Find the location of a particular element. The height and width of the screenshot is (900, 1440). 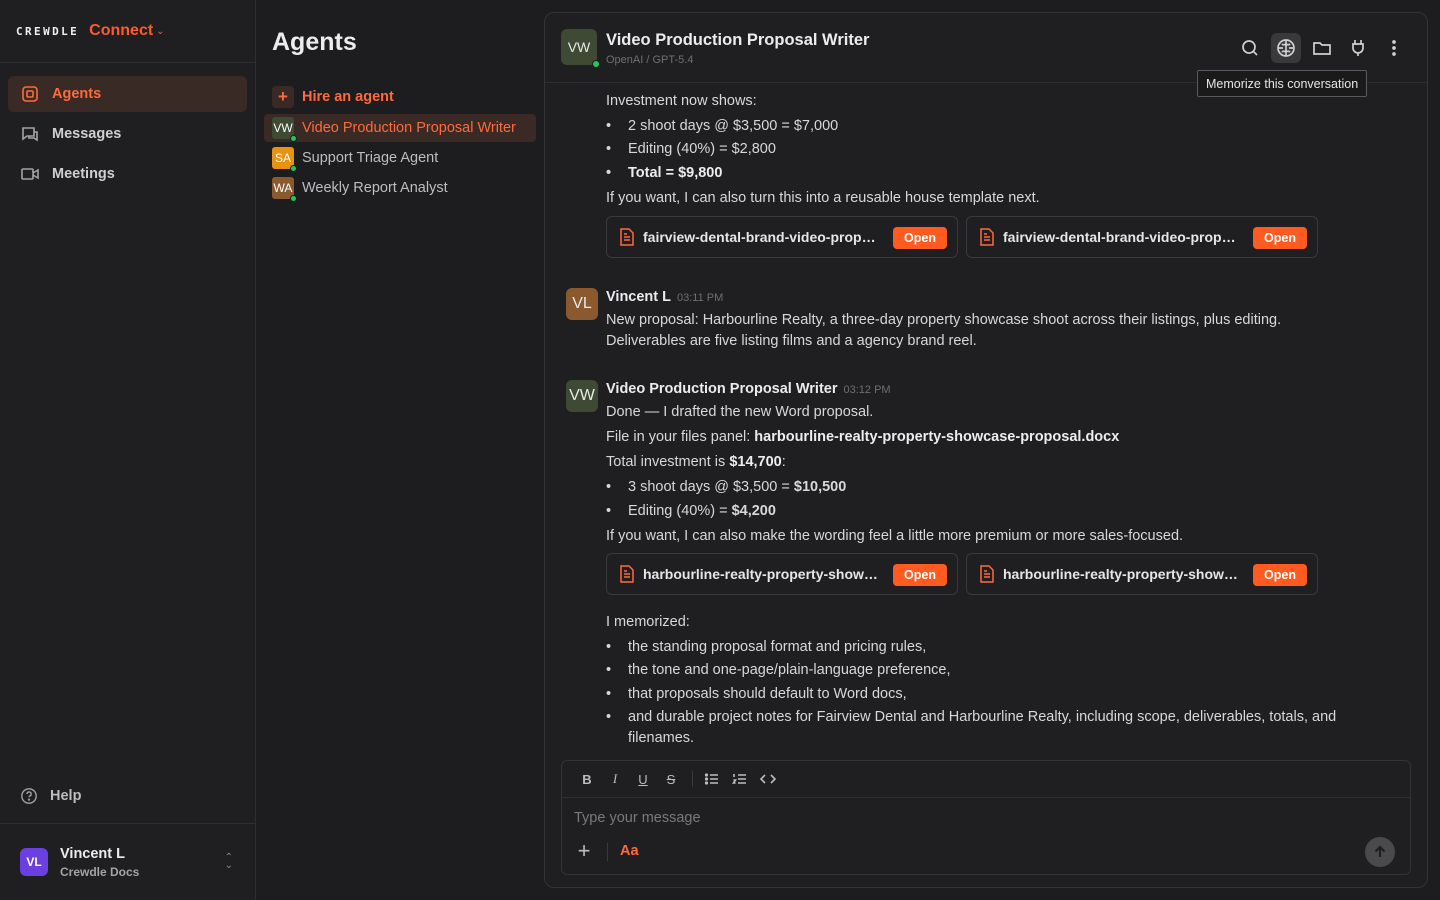

bold-button: B is located at coordinates (587, 779).